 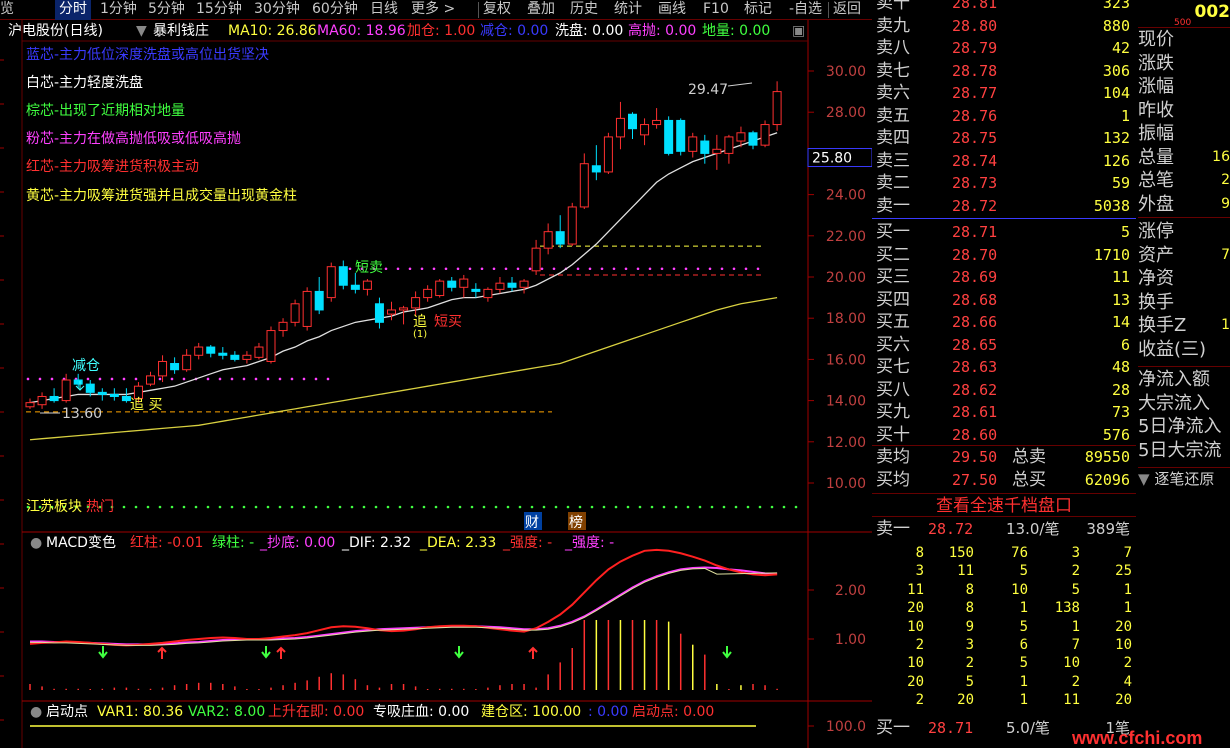 What do you see at coordinates (975, 115) in the screenshot?
I see `order-price: 28.76` at bounding box center [975, 115].